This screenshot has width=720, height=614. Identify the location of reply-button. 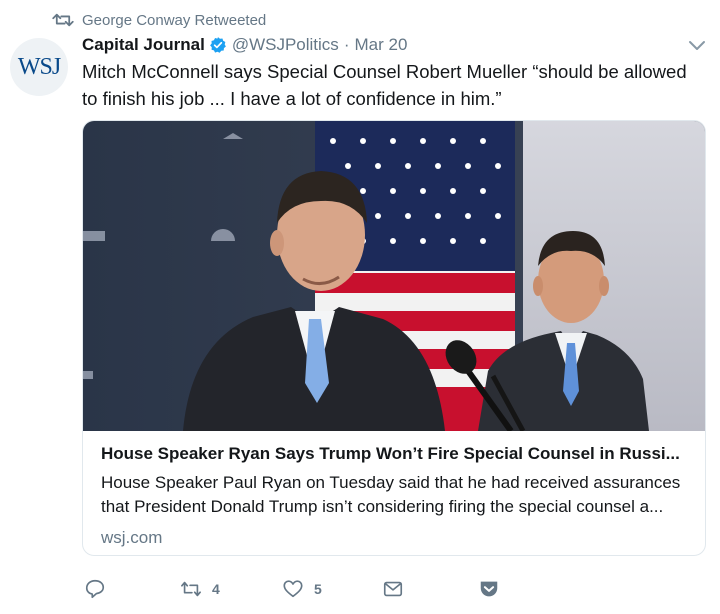
(100, 589).